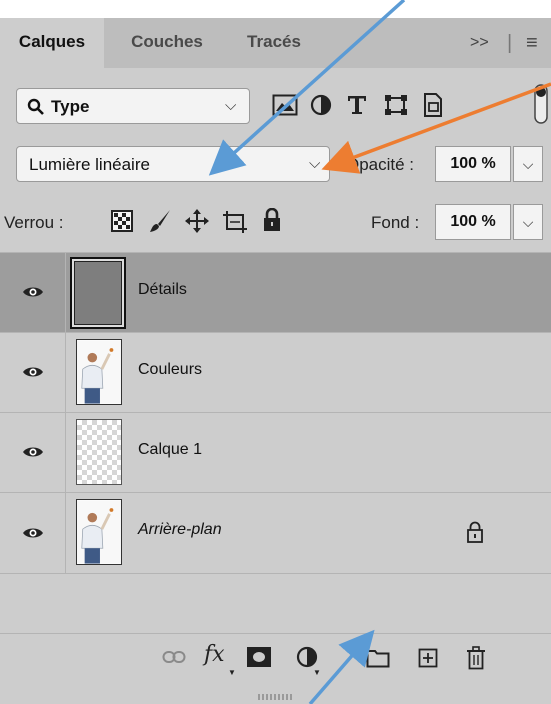 Image resolution: width=551 pixels, height=704 pixels. Describe the element at coordinates (436, 128) in the screenshot. I see `orange-arrow-blend-chevron` at that location.